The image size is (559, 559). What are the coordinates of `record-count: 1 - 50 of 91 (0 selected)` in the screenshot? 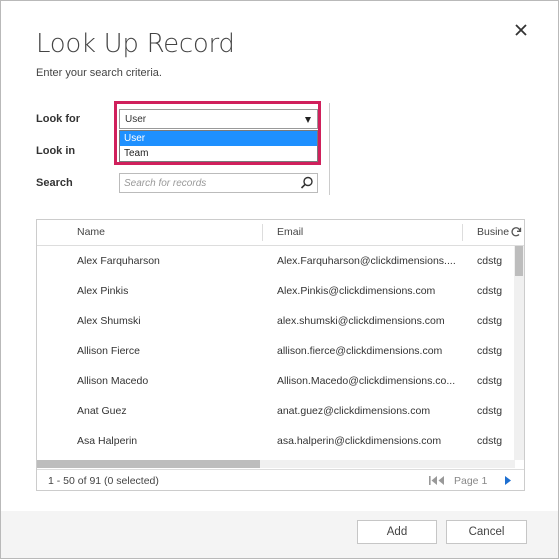 It's located at (103, 481).